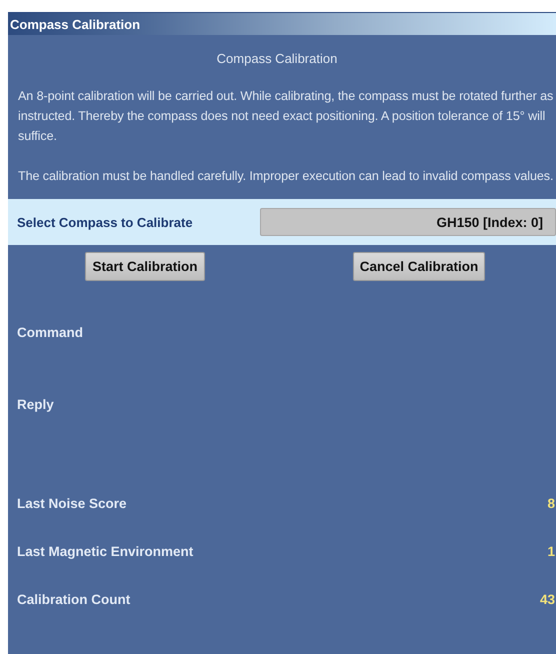  I want to click on stat-label: Calibration Count, so click(73, 599).